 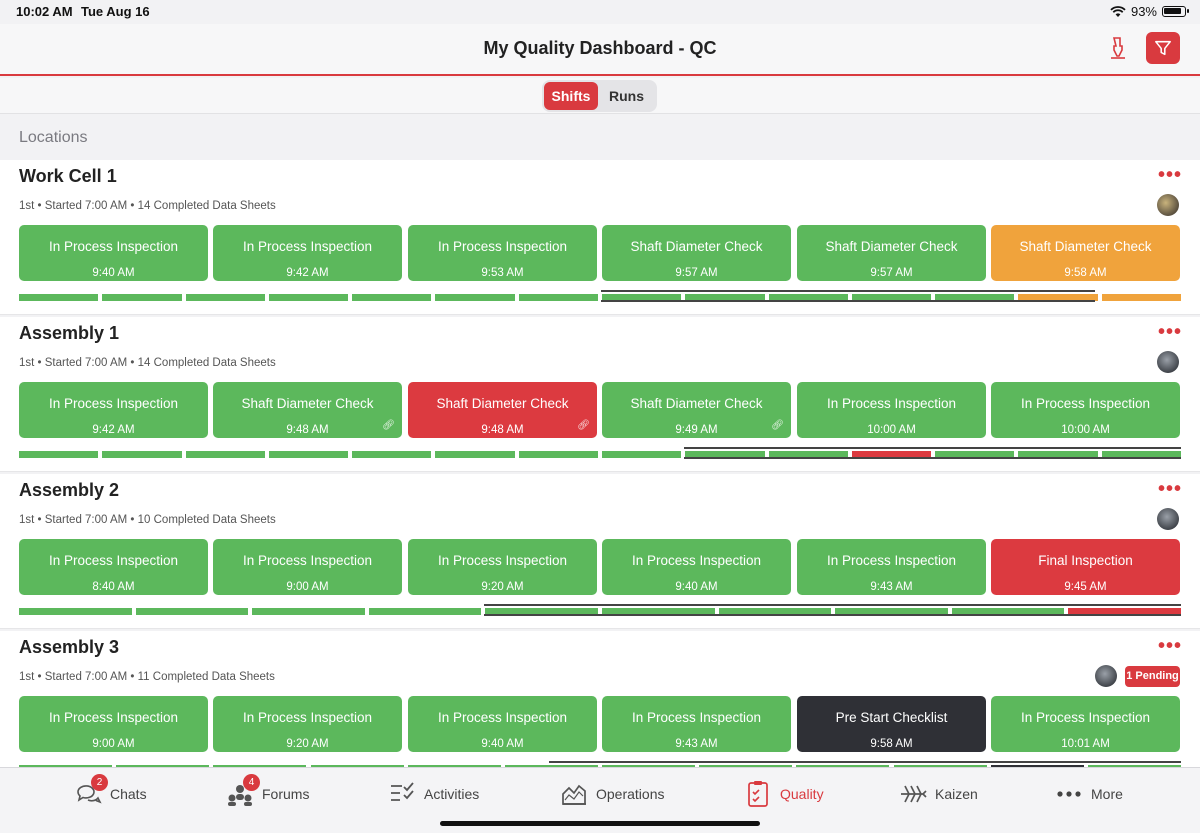 I want to click on shifts-runs-toggle: Shifts Runs, so click(x=599, y=96).